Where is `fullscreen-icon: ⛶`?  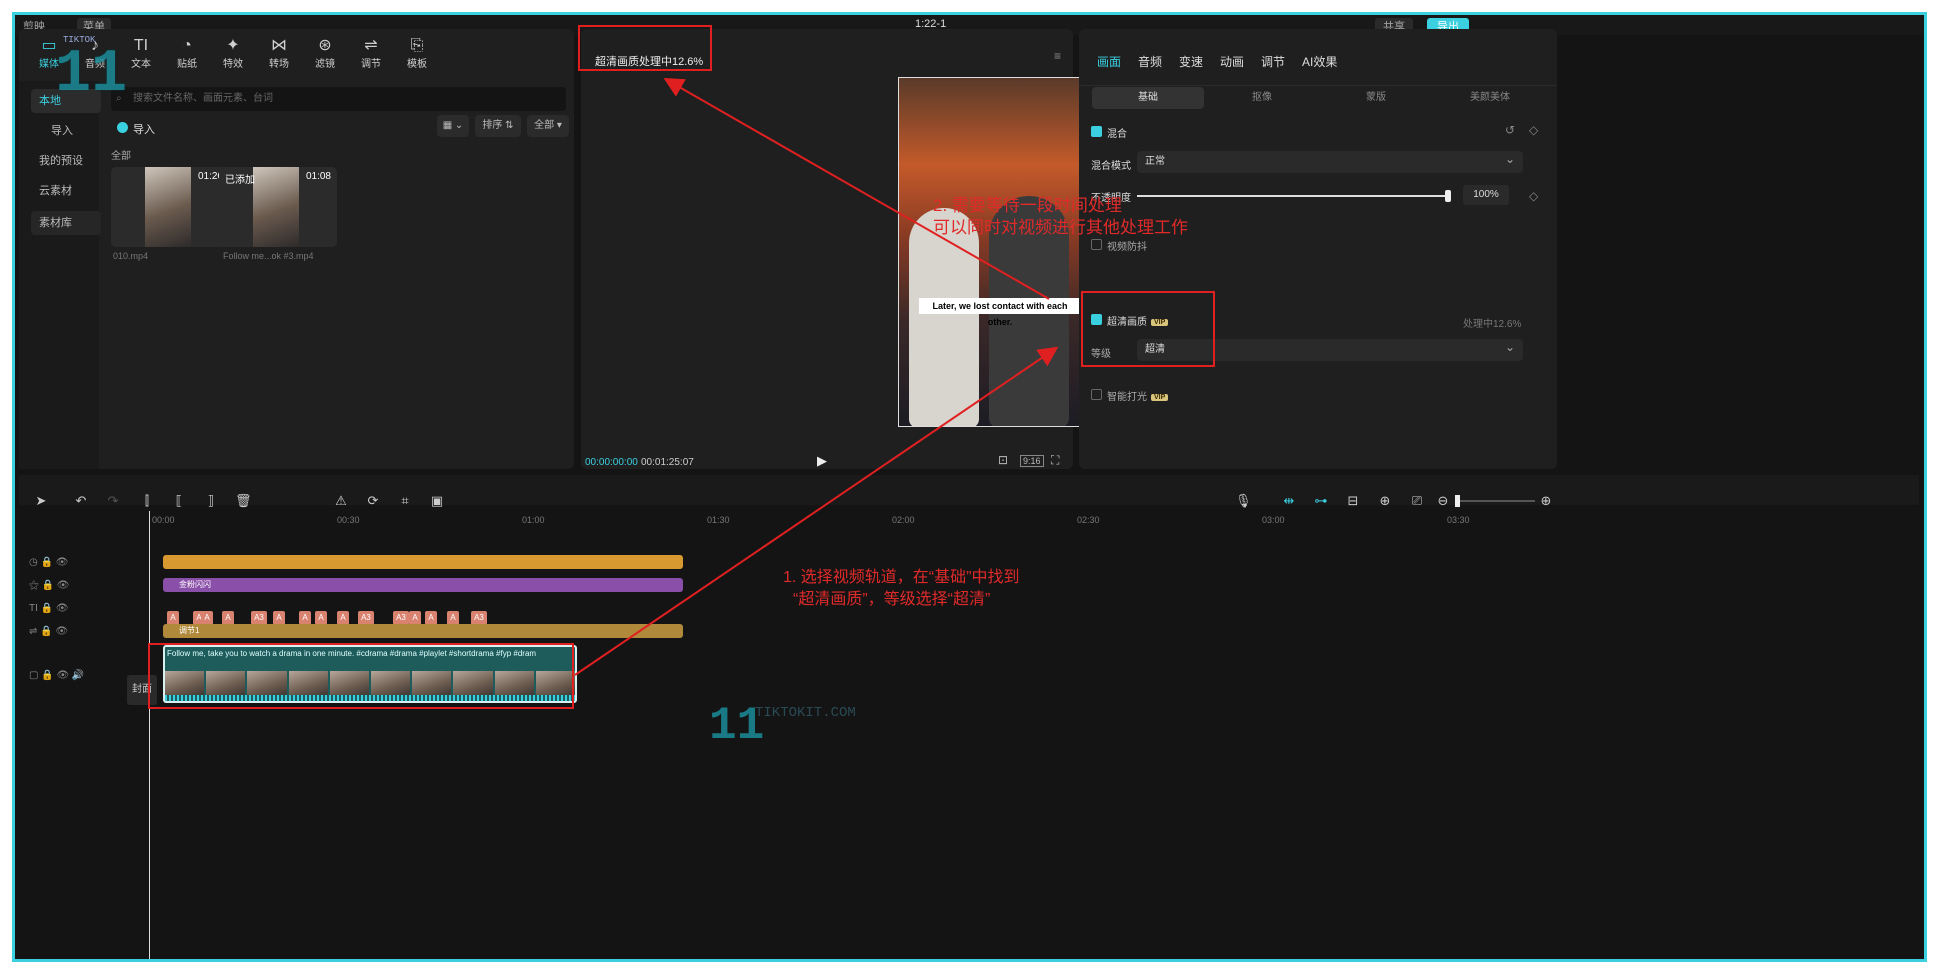
fullscreen-icon: ⛶ is located at coordinates (1055, 460).